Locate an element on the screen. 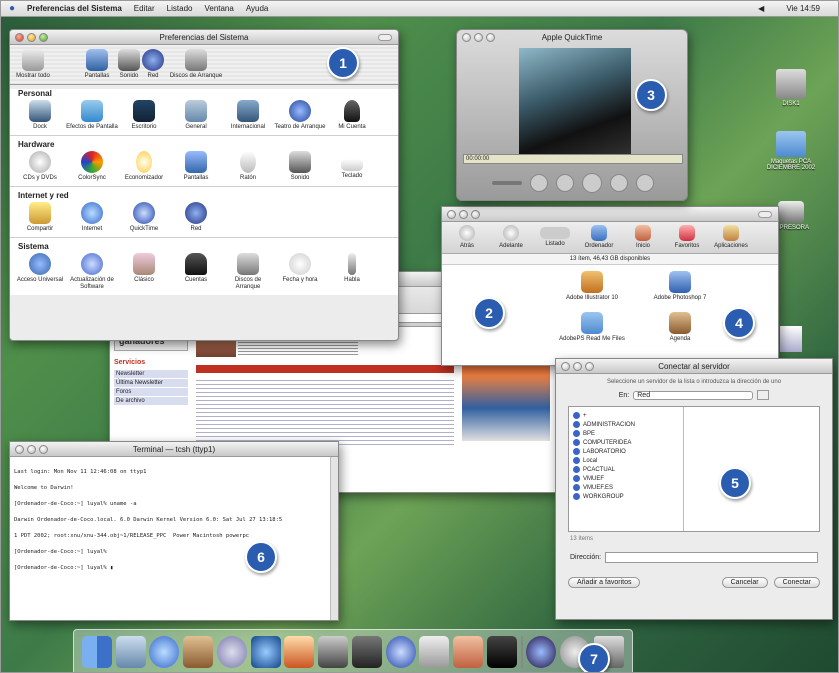 The image size is (839, 673). toolbar-sonido: Sonido is located at coordinates (129, 64).